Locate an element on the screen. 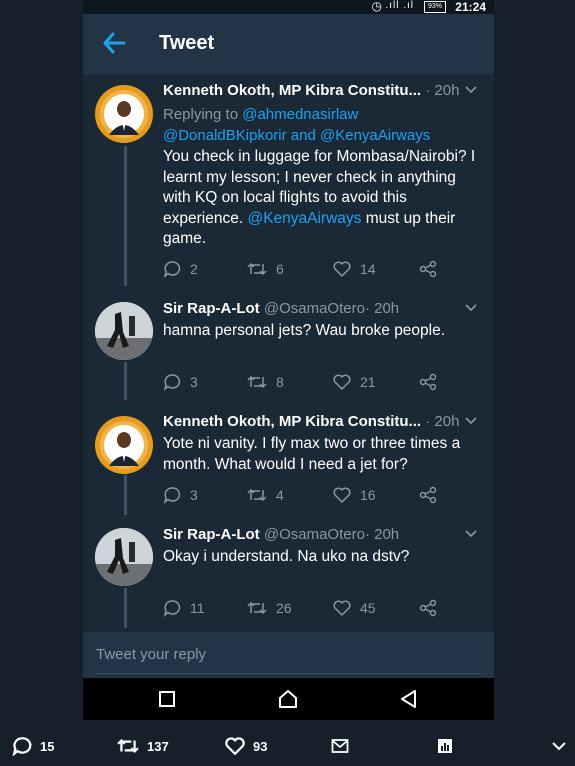 The height and width of the screenshot is (766, 575). like-button: 14 is located at coordinates (354, 269).